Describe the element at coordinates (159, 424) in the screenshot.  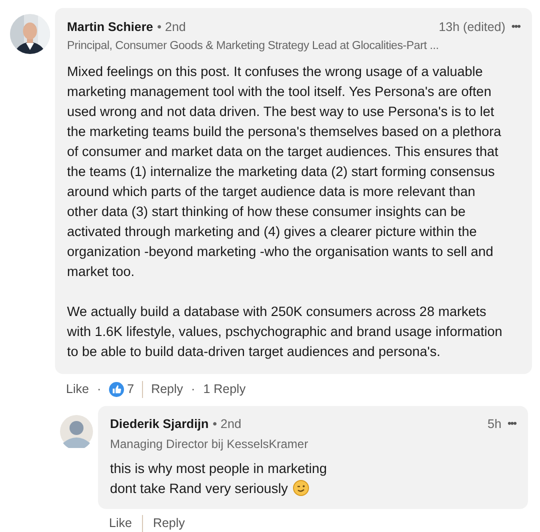
I see `author-name: Diederik Sjardijn` at that location.